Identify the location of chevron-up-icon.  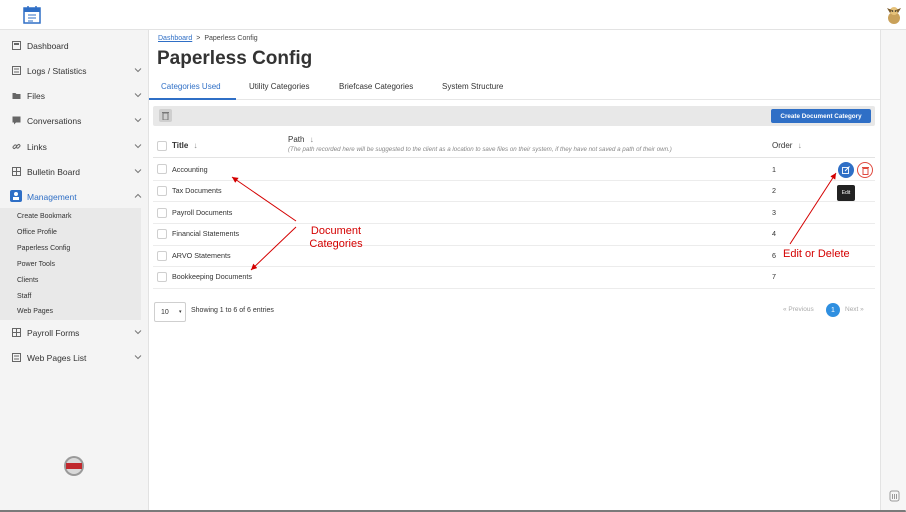
(138, 196).